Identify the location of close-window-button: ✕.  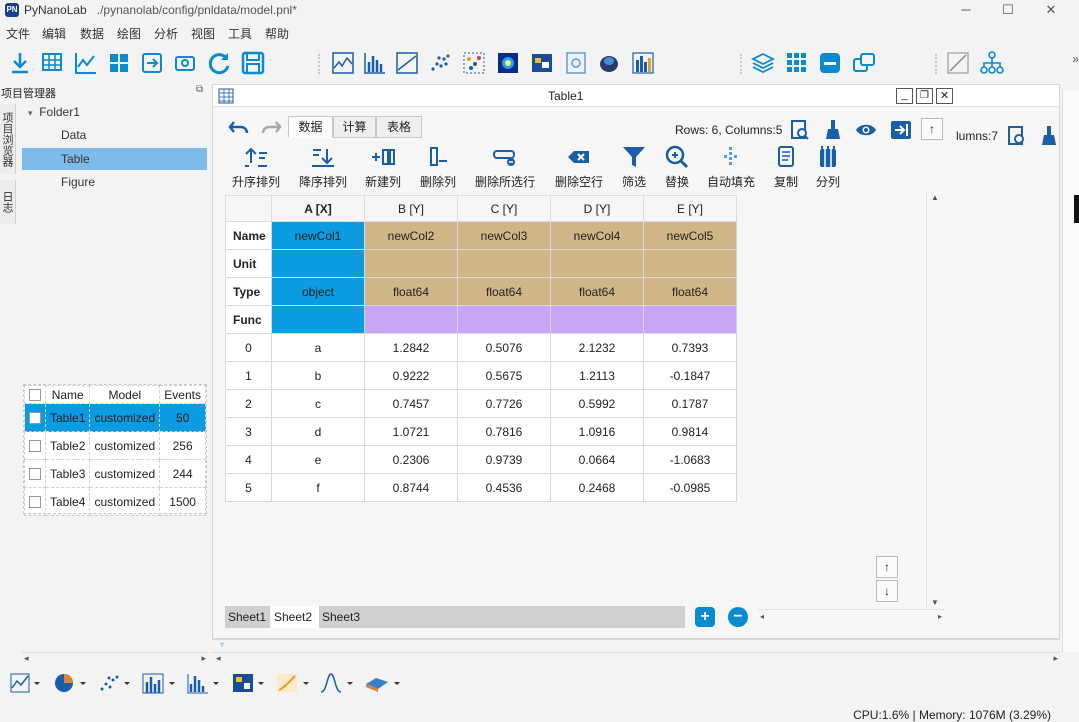
(1051, 10).